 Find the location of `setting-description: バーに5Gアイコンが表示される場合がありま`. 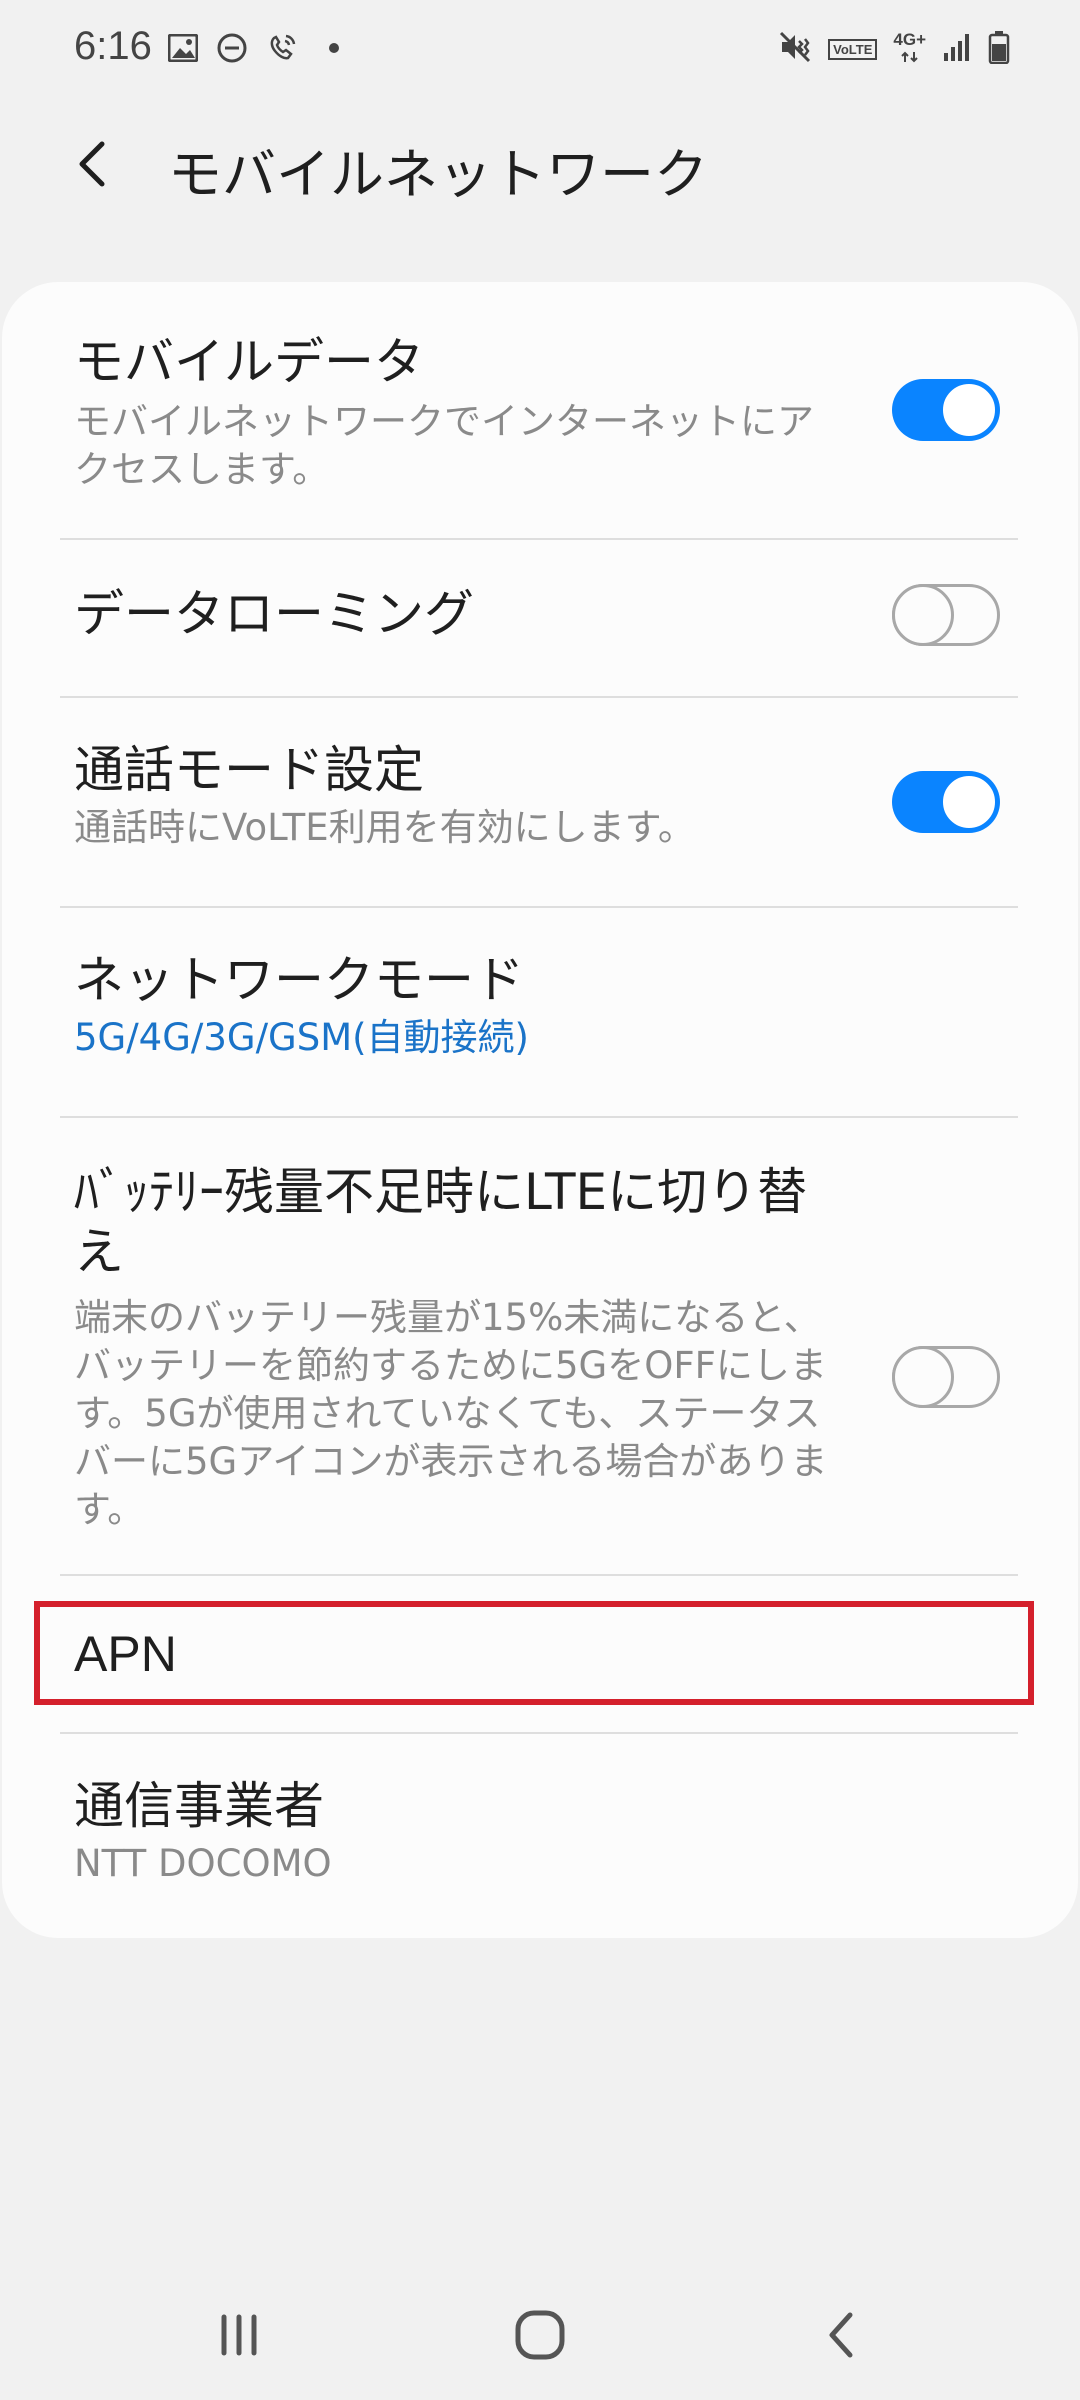

setting-description: バーに5Gアイコンが表示される場合がありま is located at coordinates (451, 1461).